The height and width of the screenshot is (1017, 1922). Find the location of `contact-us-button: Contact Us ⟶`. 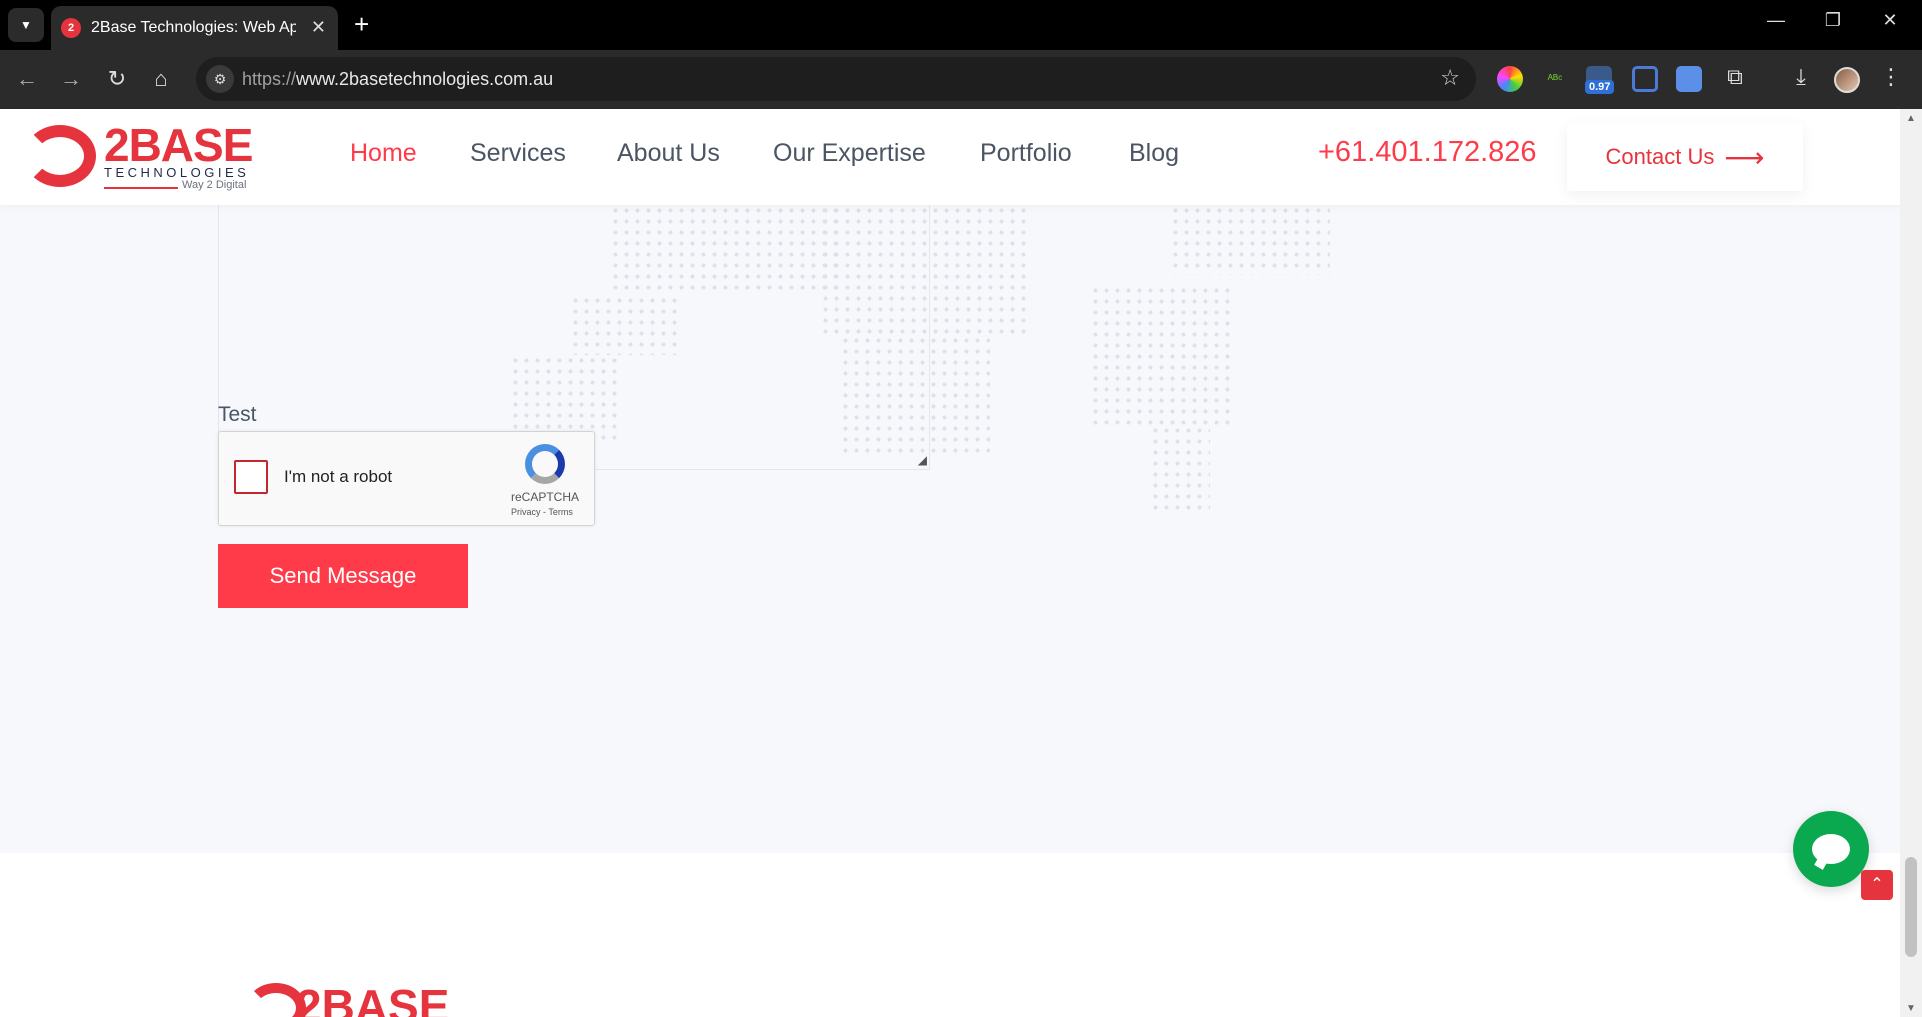

contact-us-button: Contact Us ⟶ is located at coordinates (1685, 157).